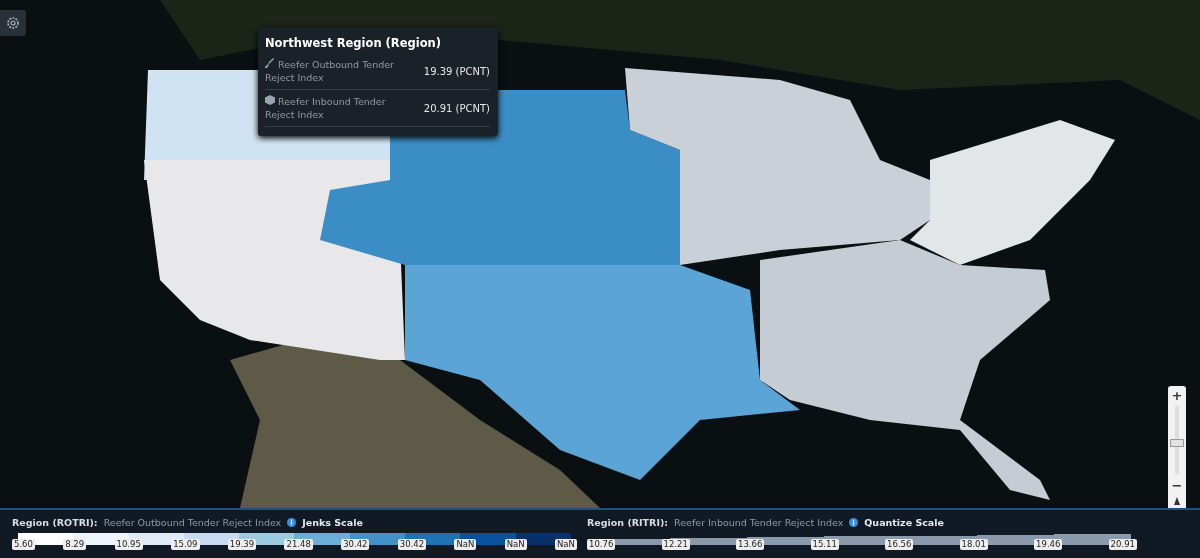  I want to click on zoom-out-button: −, so click(1177, 485).